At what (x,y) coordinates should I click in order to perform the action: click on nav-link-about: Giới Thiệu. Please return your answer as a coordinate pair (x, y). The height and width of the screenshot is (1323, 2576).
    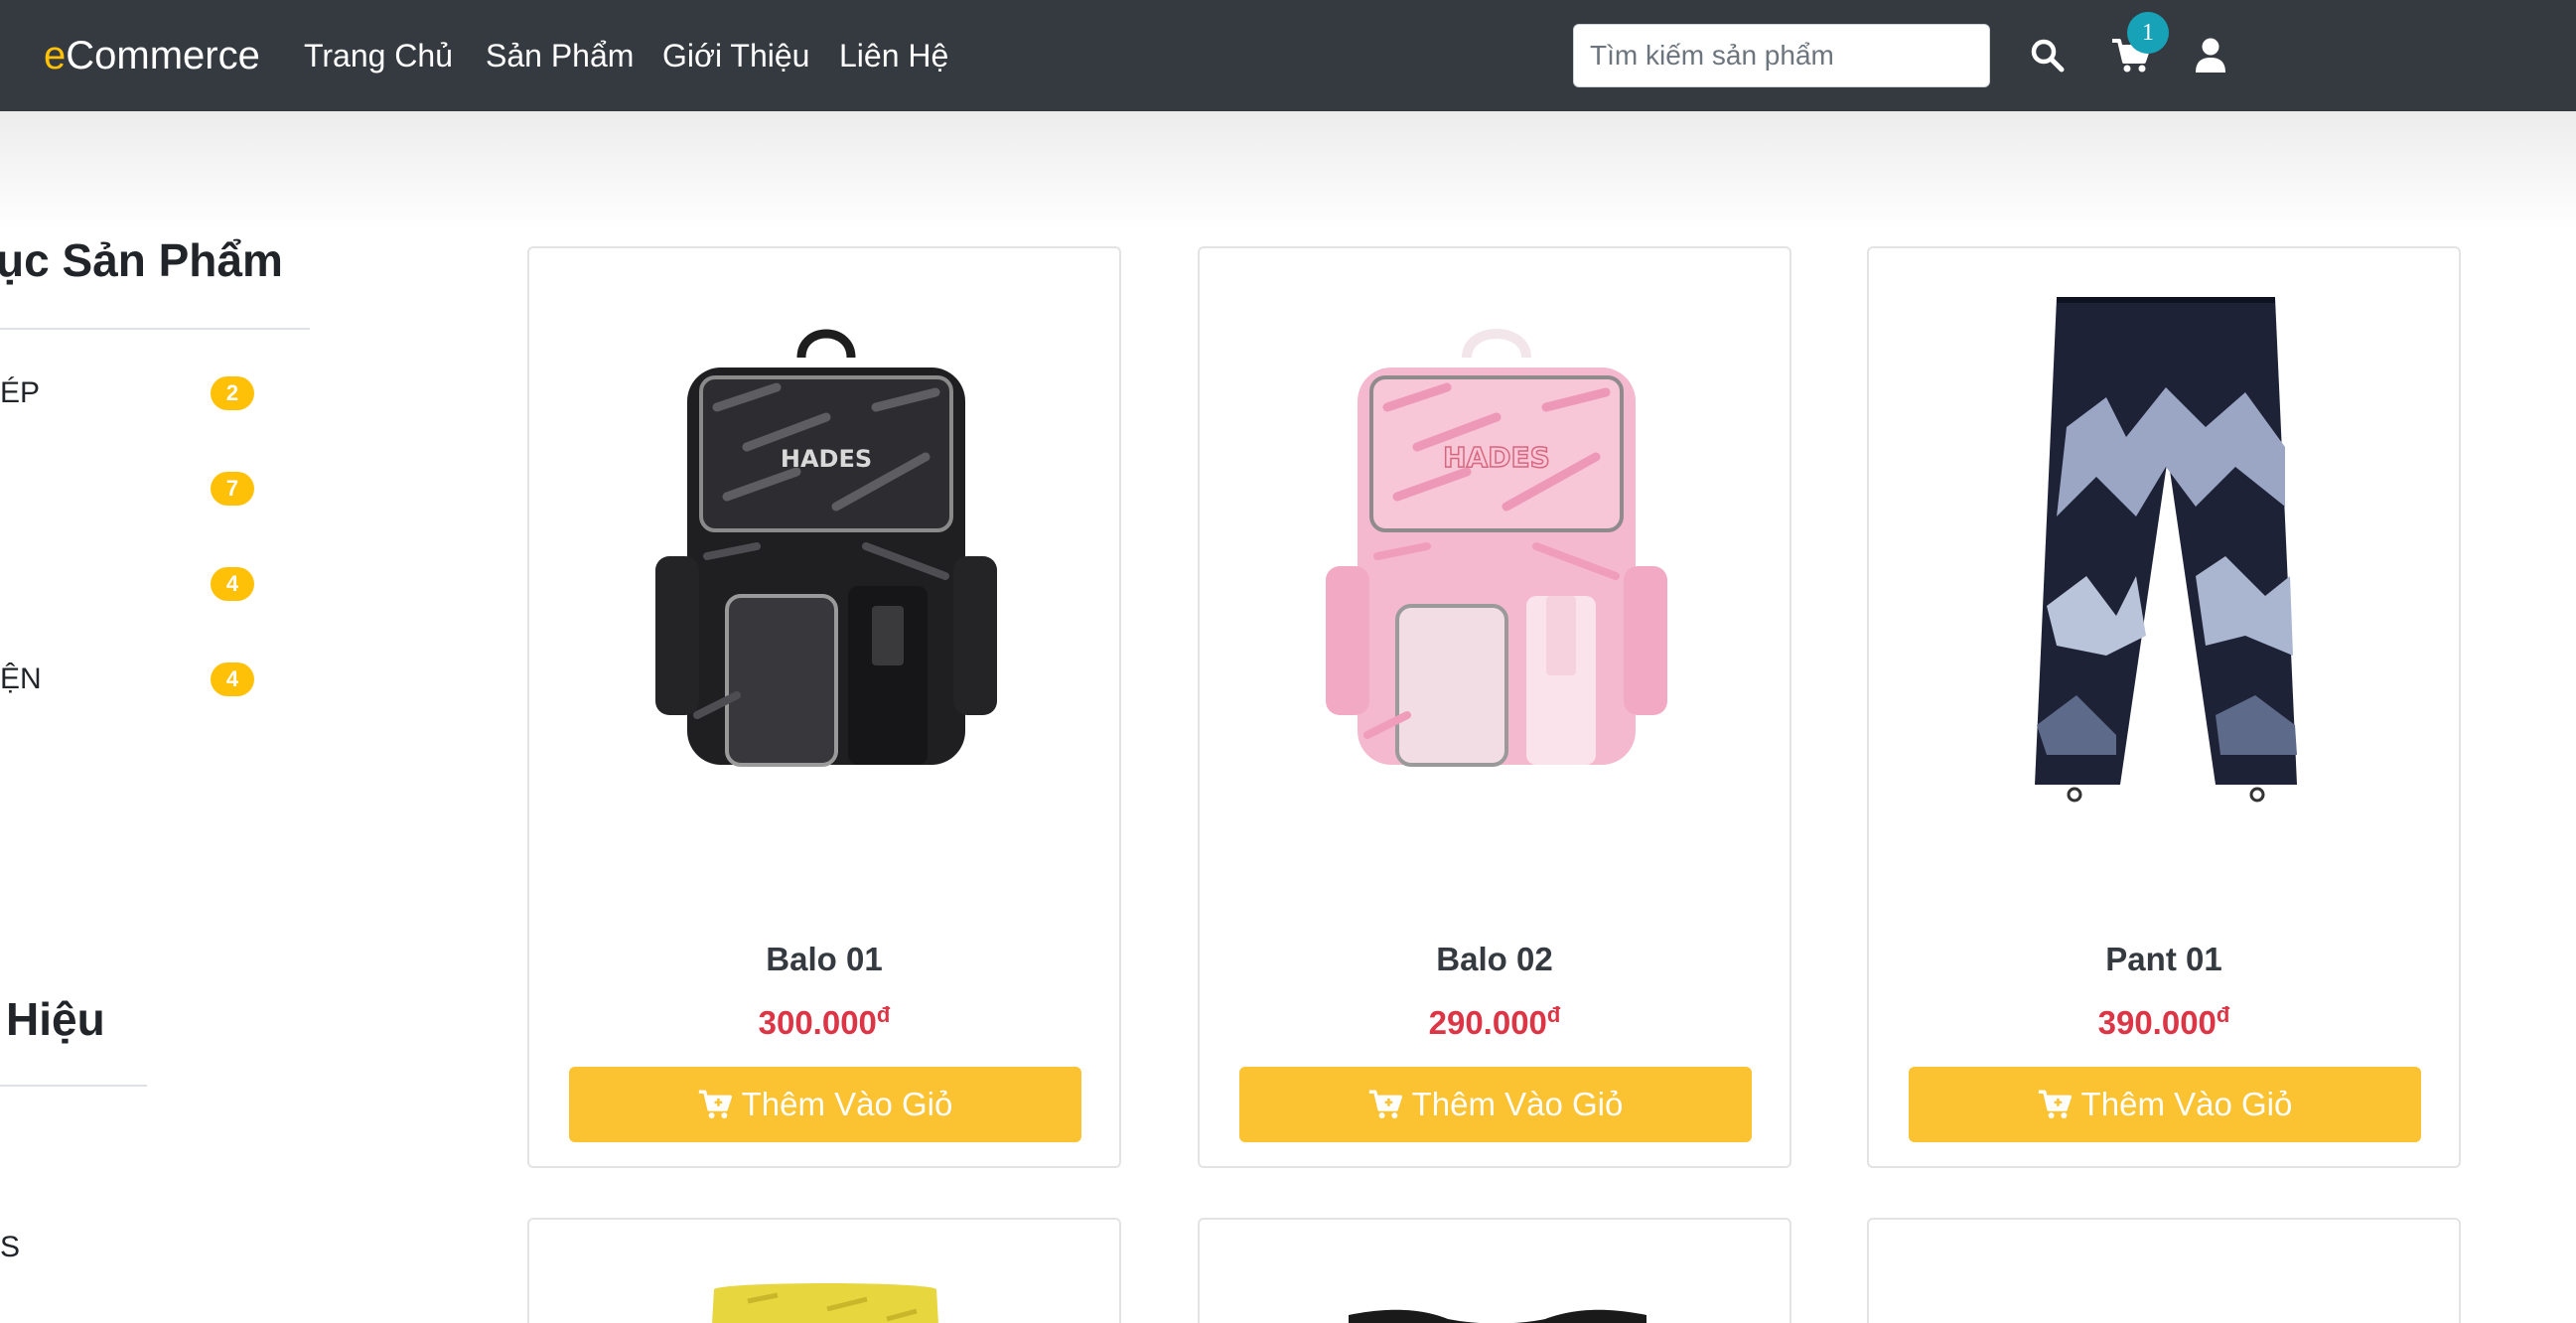
    Looking at the image, I should click on (735, 55).